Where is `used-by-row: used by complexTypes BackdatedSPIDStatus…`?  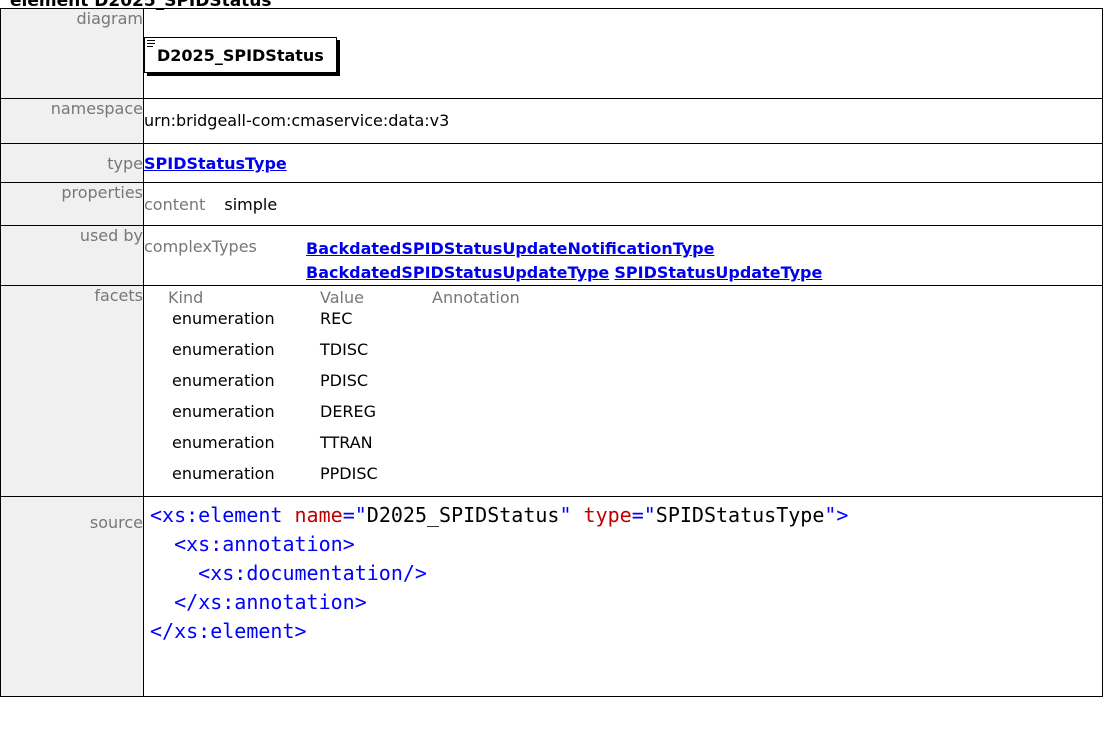
used-by-row: used by complexTypes BackdatedSPIDStatus… is located at coordinates (551, 255).